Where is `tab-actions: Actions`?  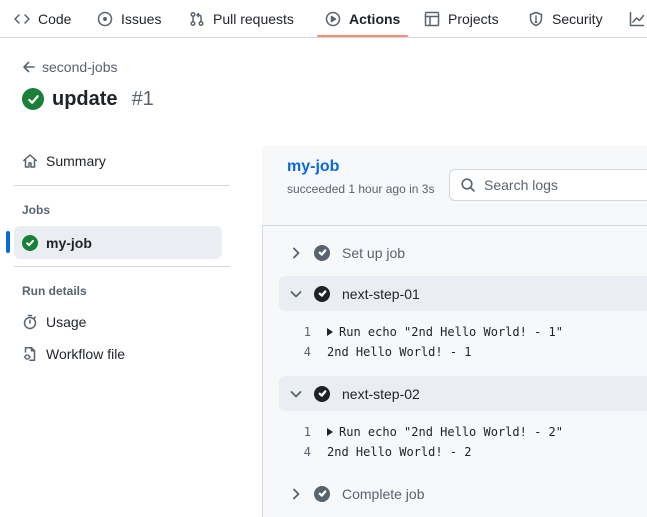
tab-actions: Actions is located at coordinates (362, 19).